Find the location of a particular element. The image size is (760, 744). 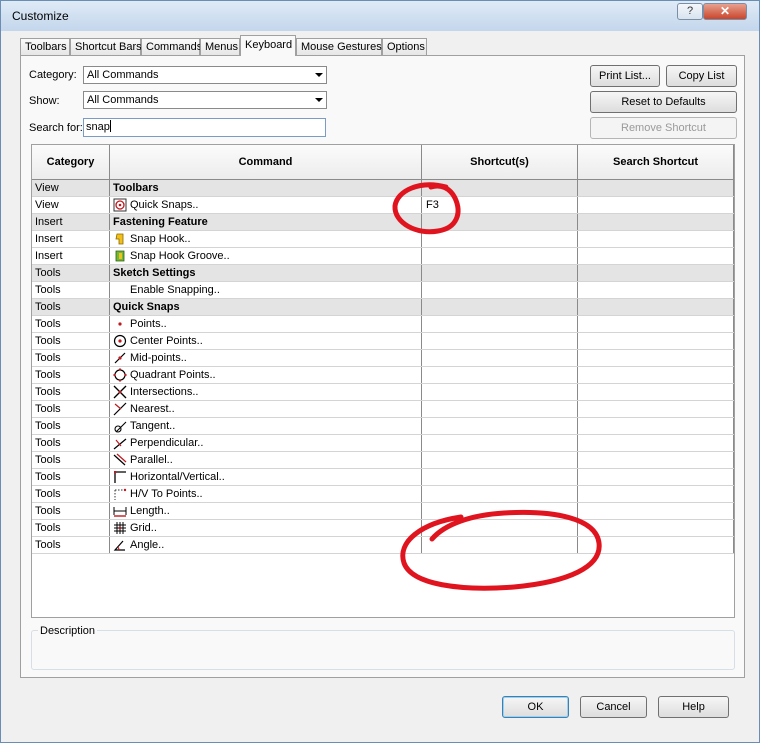

table-row: Tools Nearest.. is located at coordinates (383, 409).